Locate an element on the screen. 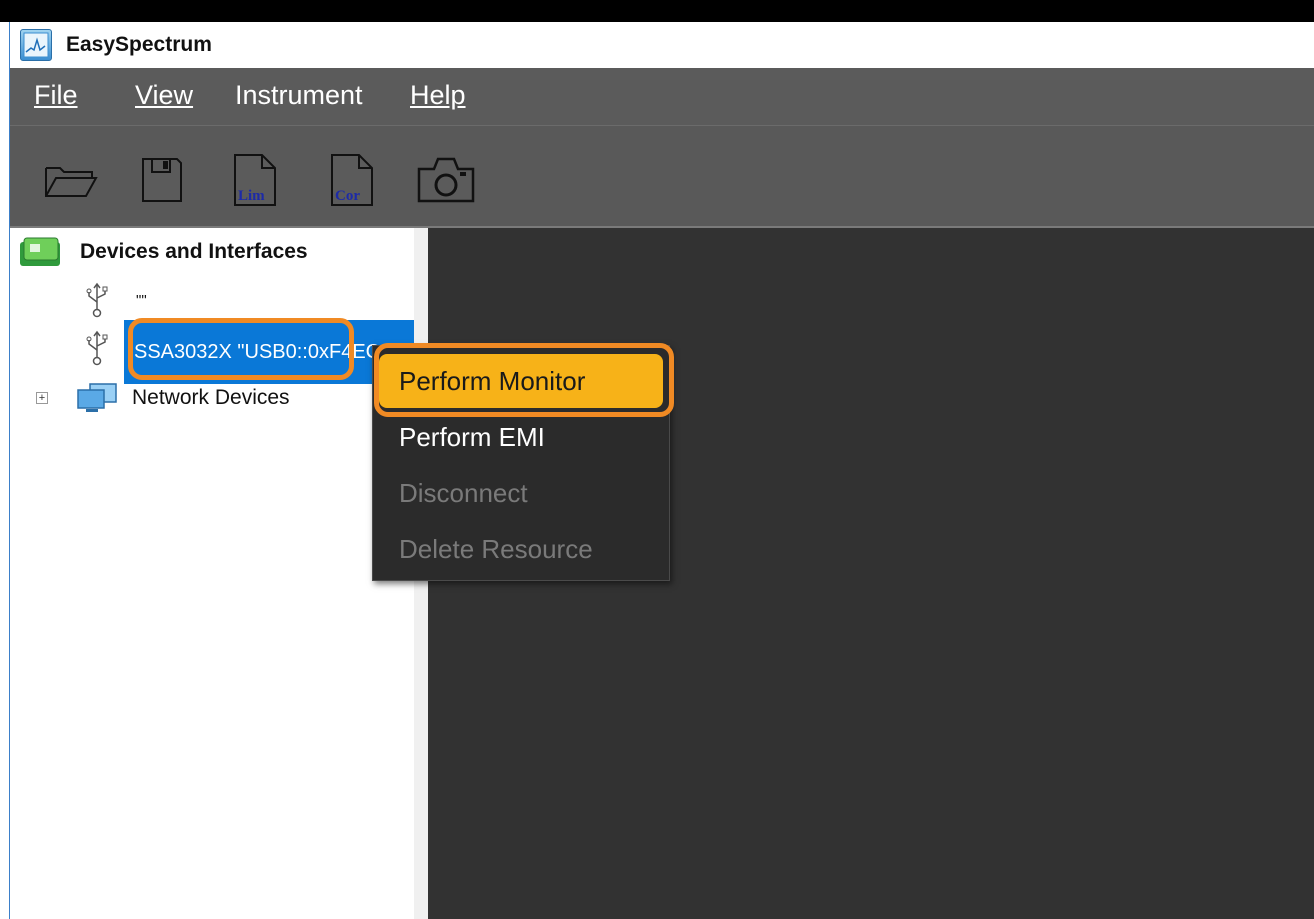 The image size is (1314, 919). menu-item-label: Disconnect is located at coordinates (463, 493).